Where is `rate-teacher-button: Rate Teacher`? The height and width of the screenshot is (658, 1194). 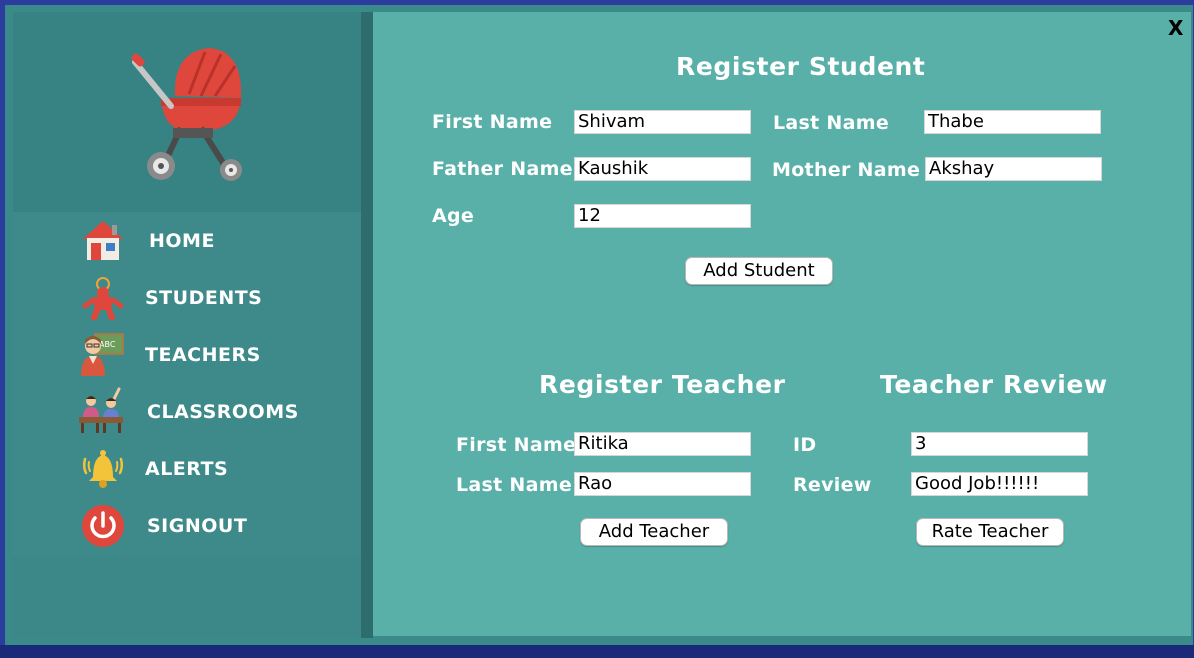 rate-teacher-button: Rate Teacher is located at coordinates (990, 532).